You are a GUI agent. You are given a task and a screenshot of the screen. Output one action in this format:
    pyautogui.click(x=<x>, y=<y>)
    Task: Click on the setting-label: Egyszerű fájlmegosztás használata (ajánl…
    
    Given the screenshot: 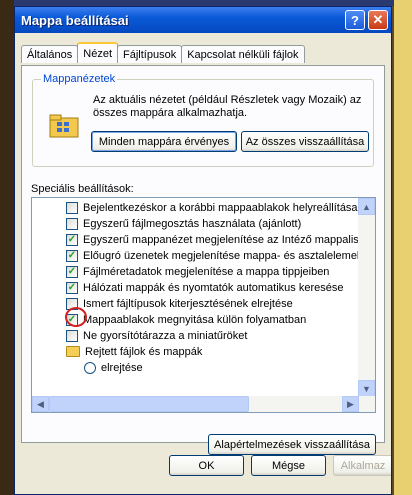 What is the action you would take?
    pyautogui.click(x=192, y=223)
    